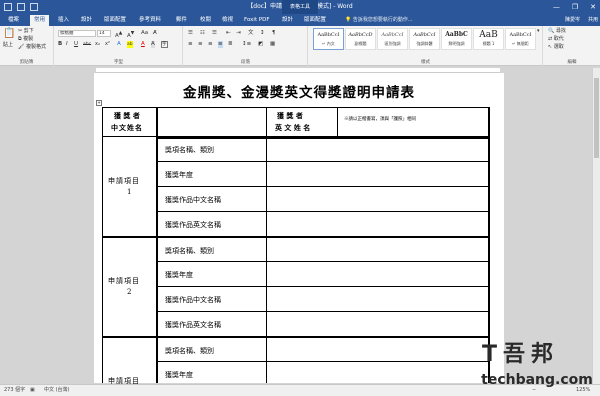 This screenshot has width=600, height=396. Describe the element at coordinates (200, 44) in the screenshot. I see `align-center-icon: ≡` at that location.